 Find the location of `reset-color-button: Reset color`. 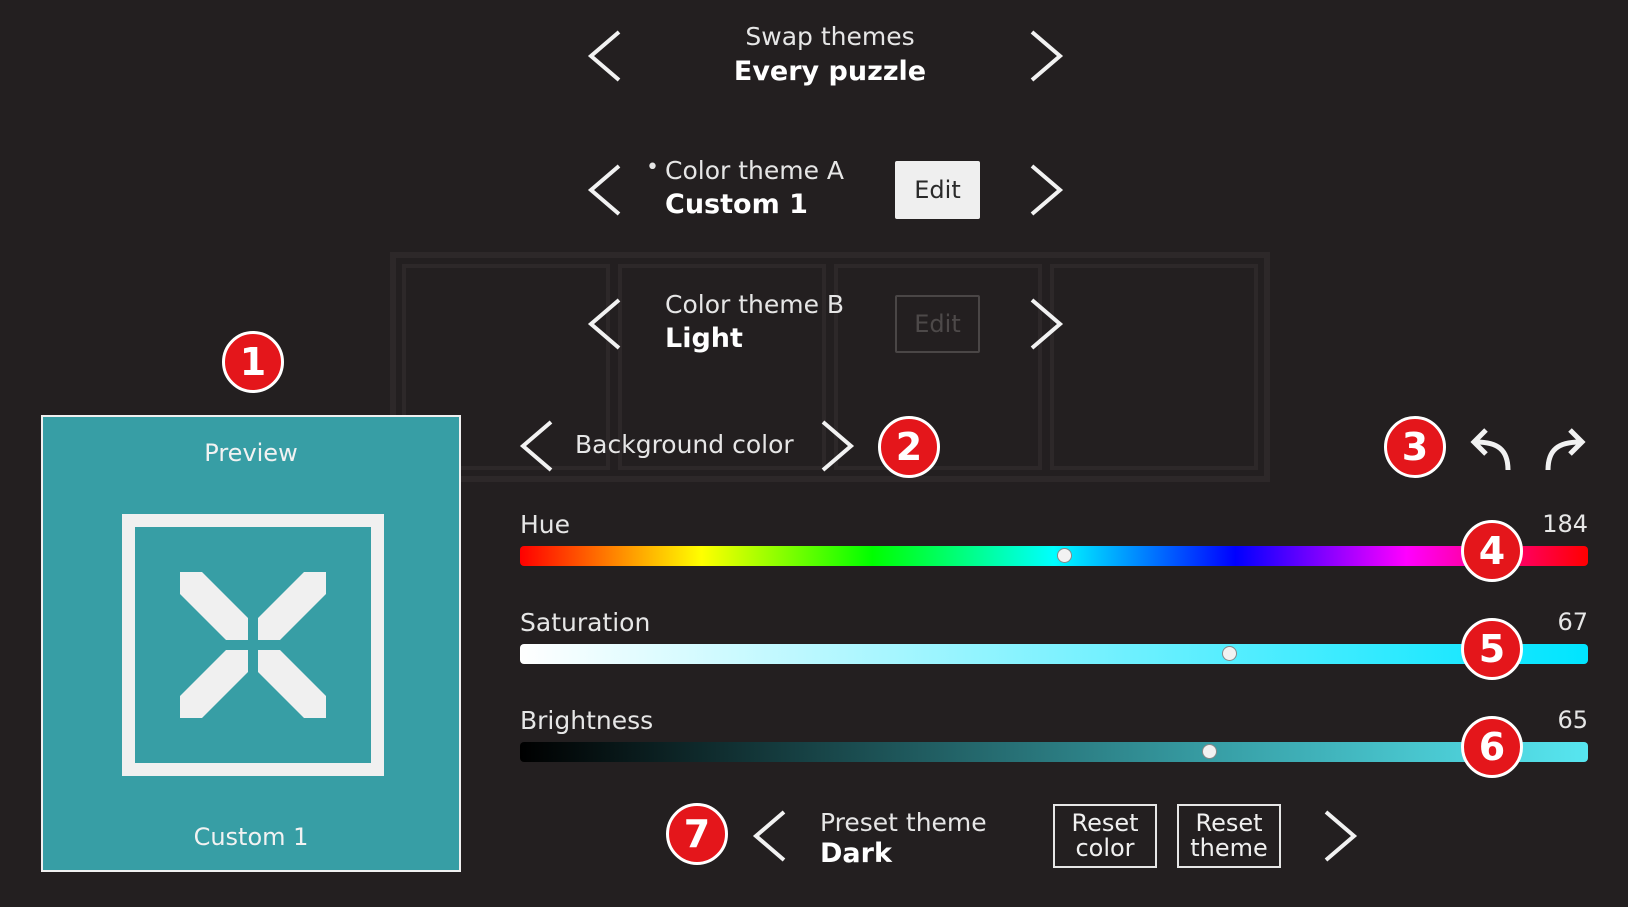

reset-color-button: Reset color is located at coordinates (1105, 836).